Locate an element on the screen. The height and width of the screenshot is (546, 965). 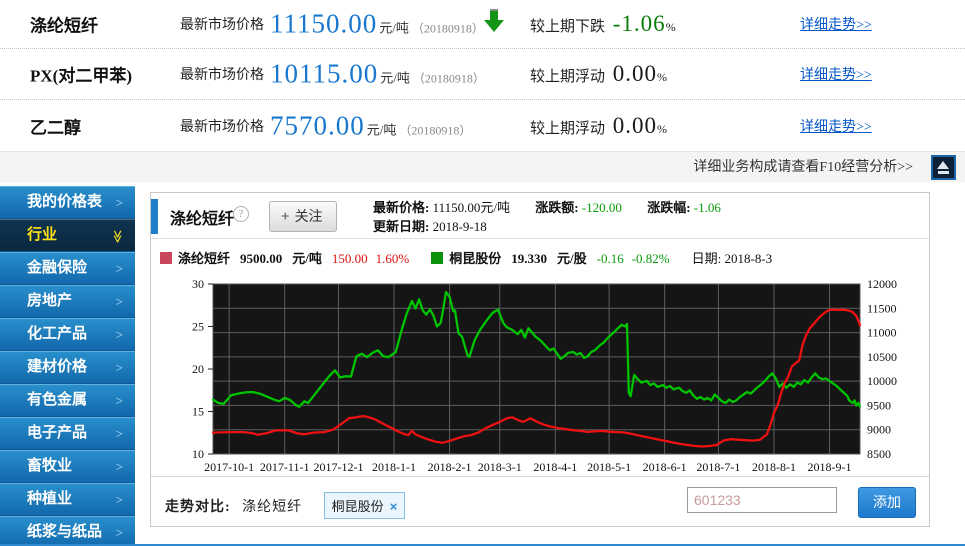
change-percent: -1.06 is located at coordinates (707, 207).